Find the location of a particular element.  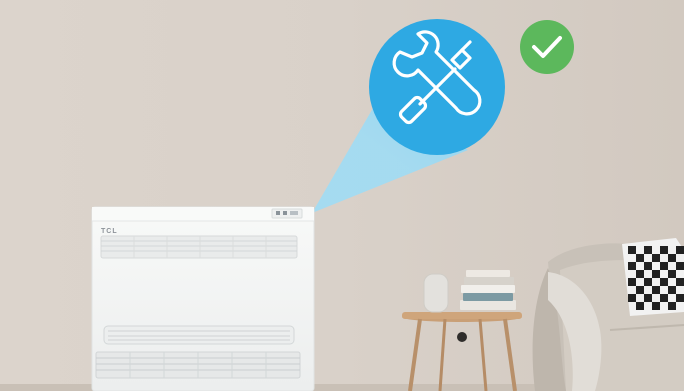

book-stack is located at coordinates (488, 290).